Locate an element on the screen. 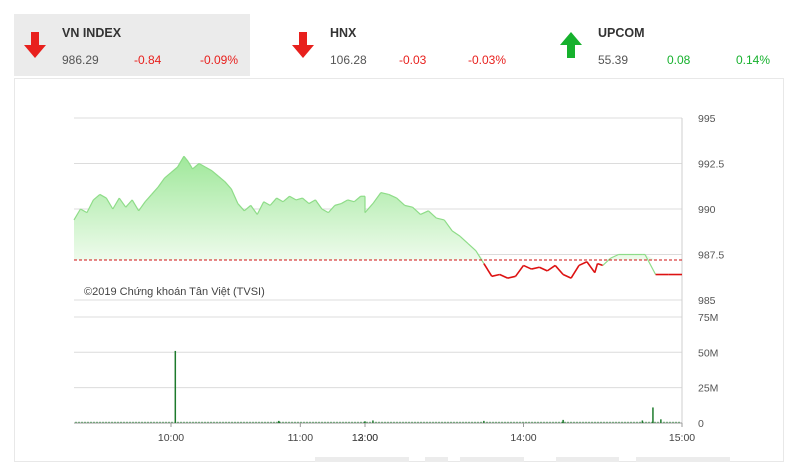 The image size is (792, 462). volume-tick-label: 50M is located at coordinates (708, 353).